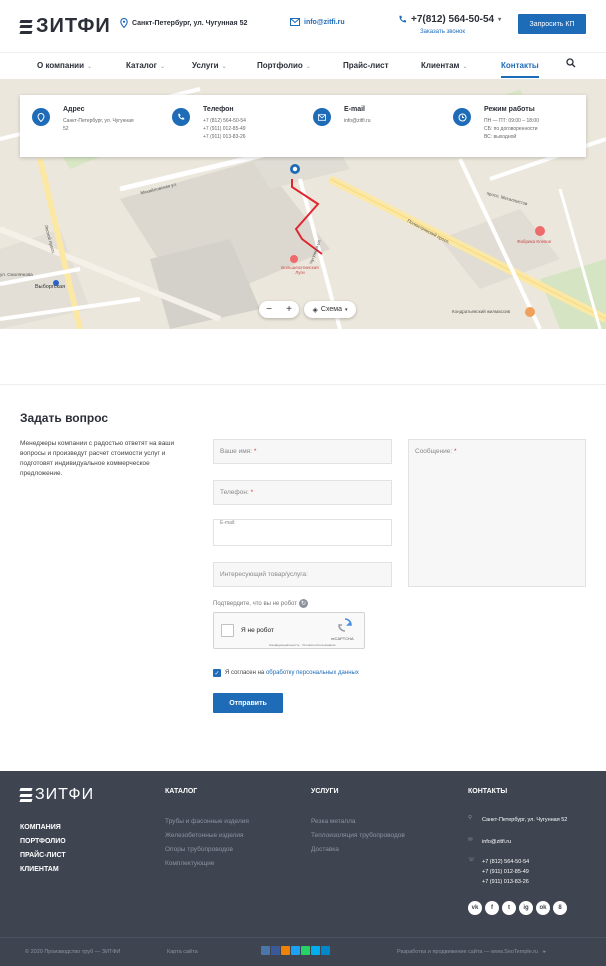  What do you see at coordinates (302, 574) in the screenshot?
I see `product-field: Интересующий товар/услуга:` at bounding box center [302, 574].